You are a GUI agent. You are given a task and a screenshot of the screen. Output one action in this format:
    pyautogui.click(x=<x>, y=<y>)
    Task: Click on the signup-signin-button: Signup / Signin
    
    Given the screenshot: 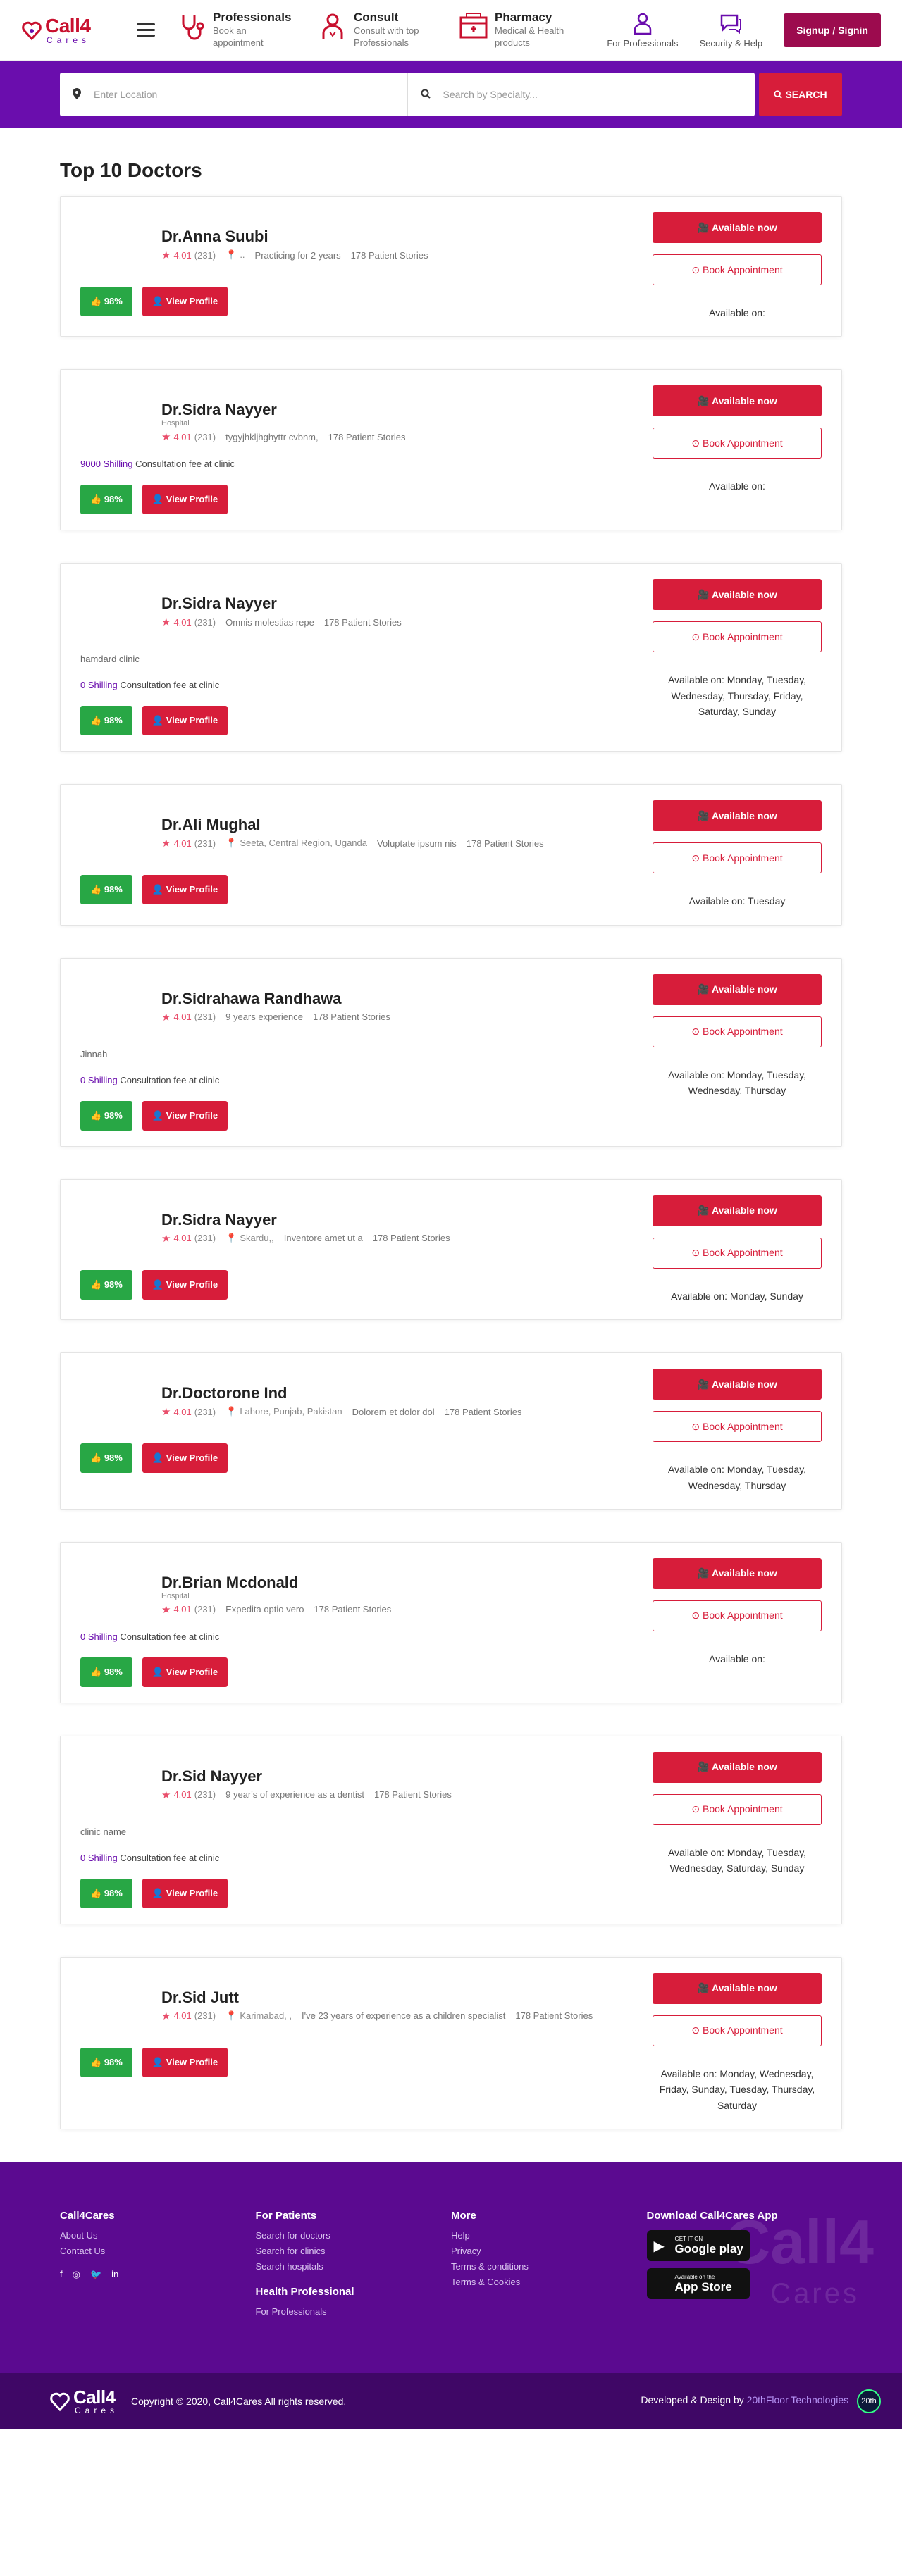 What is the action you would take?
    pyautogui.click(x=833, y=30)
    